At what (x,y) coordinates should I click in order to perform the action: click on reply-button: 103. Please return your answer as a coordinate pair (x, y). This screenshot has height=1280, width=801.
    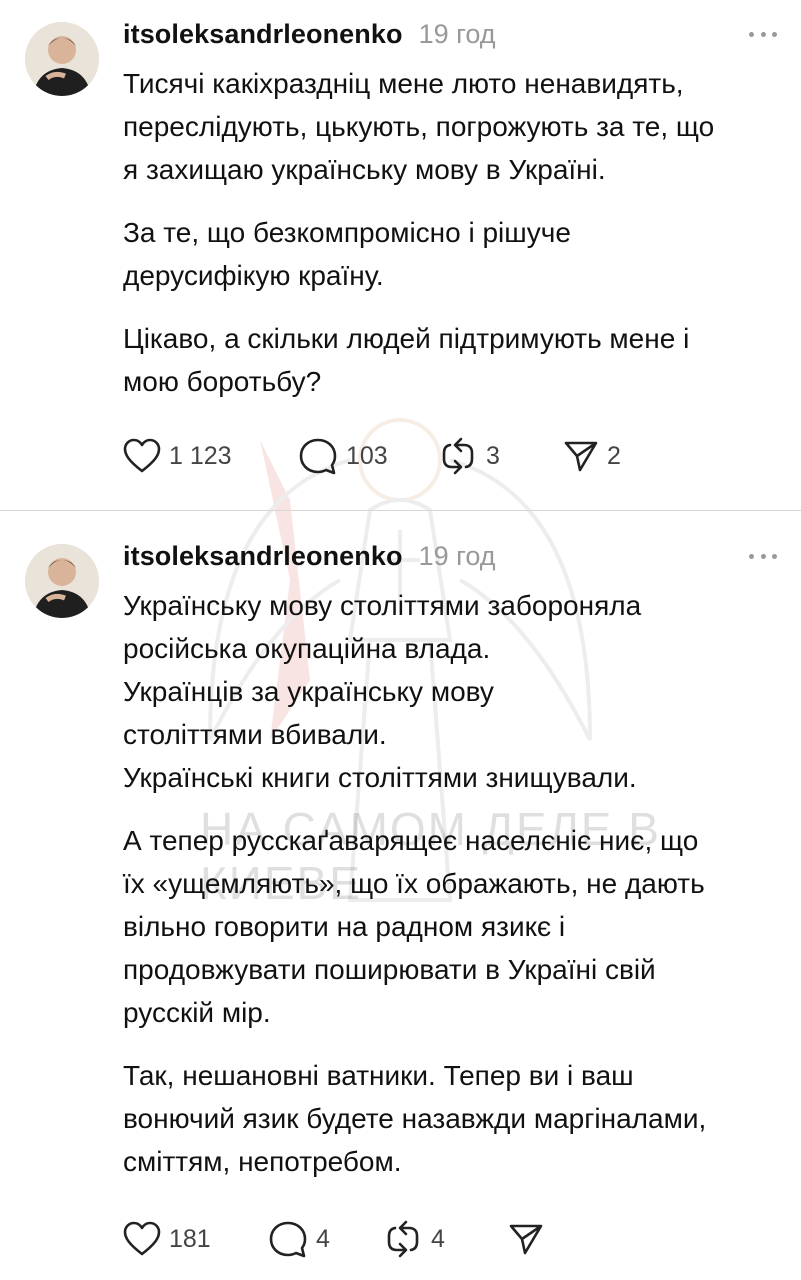
    Looking at the image, I should click on (368, 456).